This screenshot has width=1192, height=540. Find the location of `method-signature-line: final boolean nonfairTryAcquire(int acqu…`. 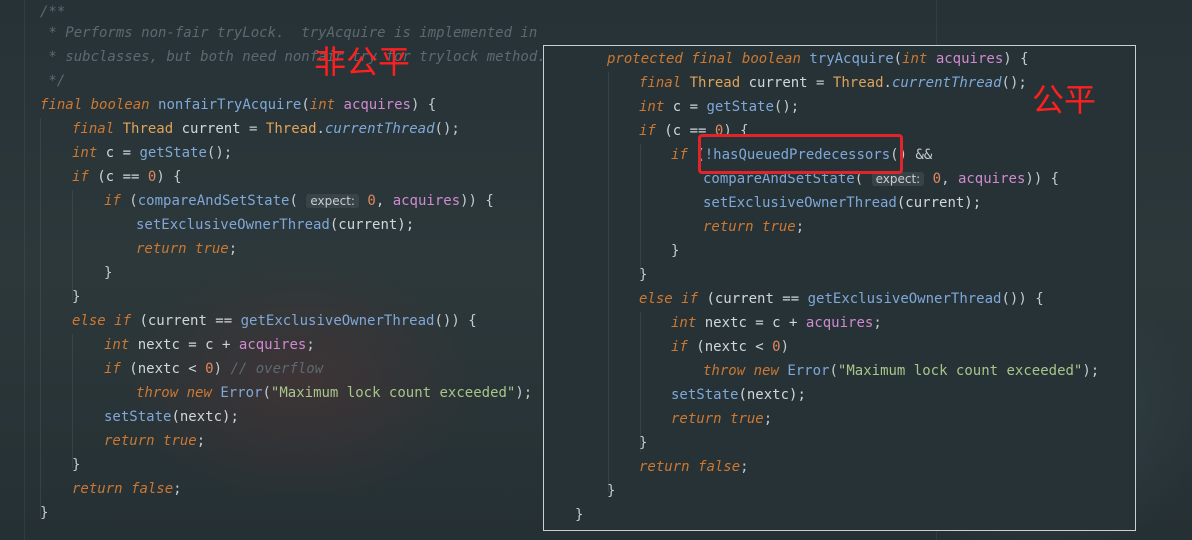

method-signature-line: final boolean nonfairTryAcquire(int acqu… is located at coordinates (238, 105).